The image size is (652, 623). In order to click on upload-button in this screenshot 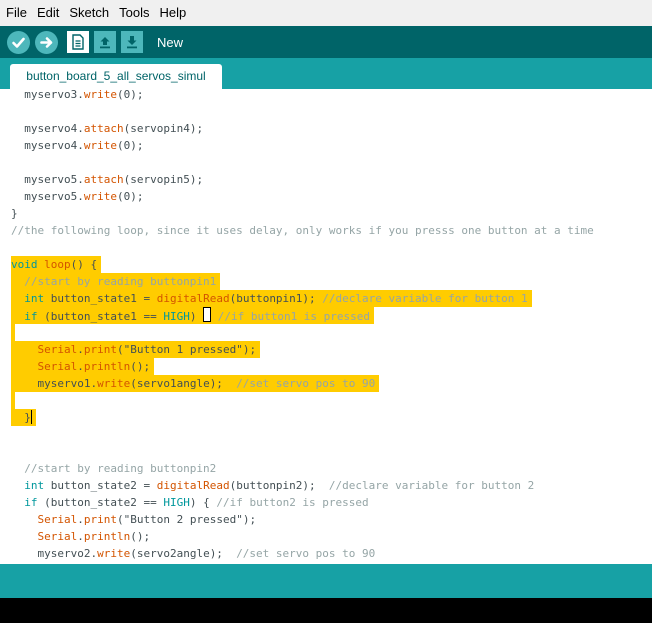, I will do `click(46, 42)`.